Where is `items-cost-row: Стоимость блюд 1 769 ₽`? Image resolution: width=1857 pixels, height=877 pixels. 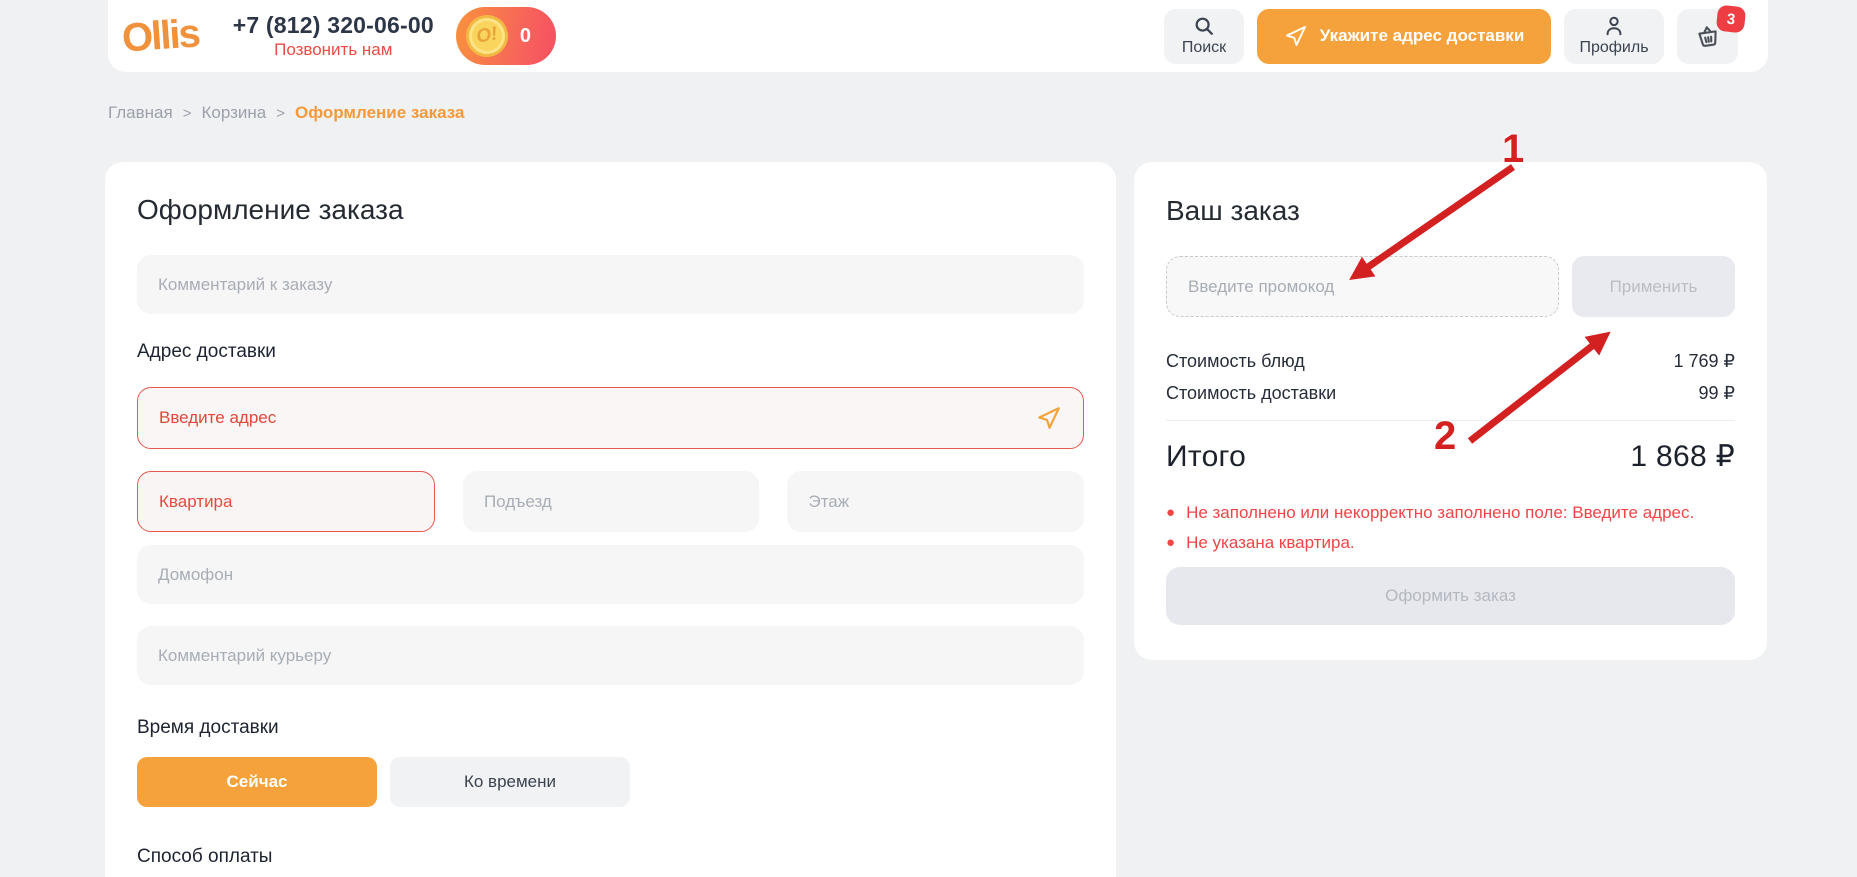
items-cost-row: Стоимость блюд 1 769 ₽ is located at coordinates (1450, 361).